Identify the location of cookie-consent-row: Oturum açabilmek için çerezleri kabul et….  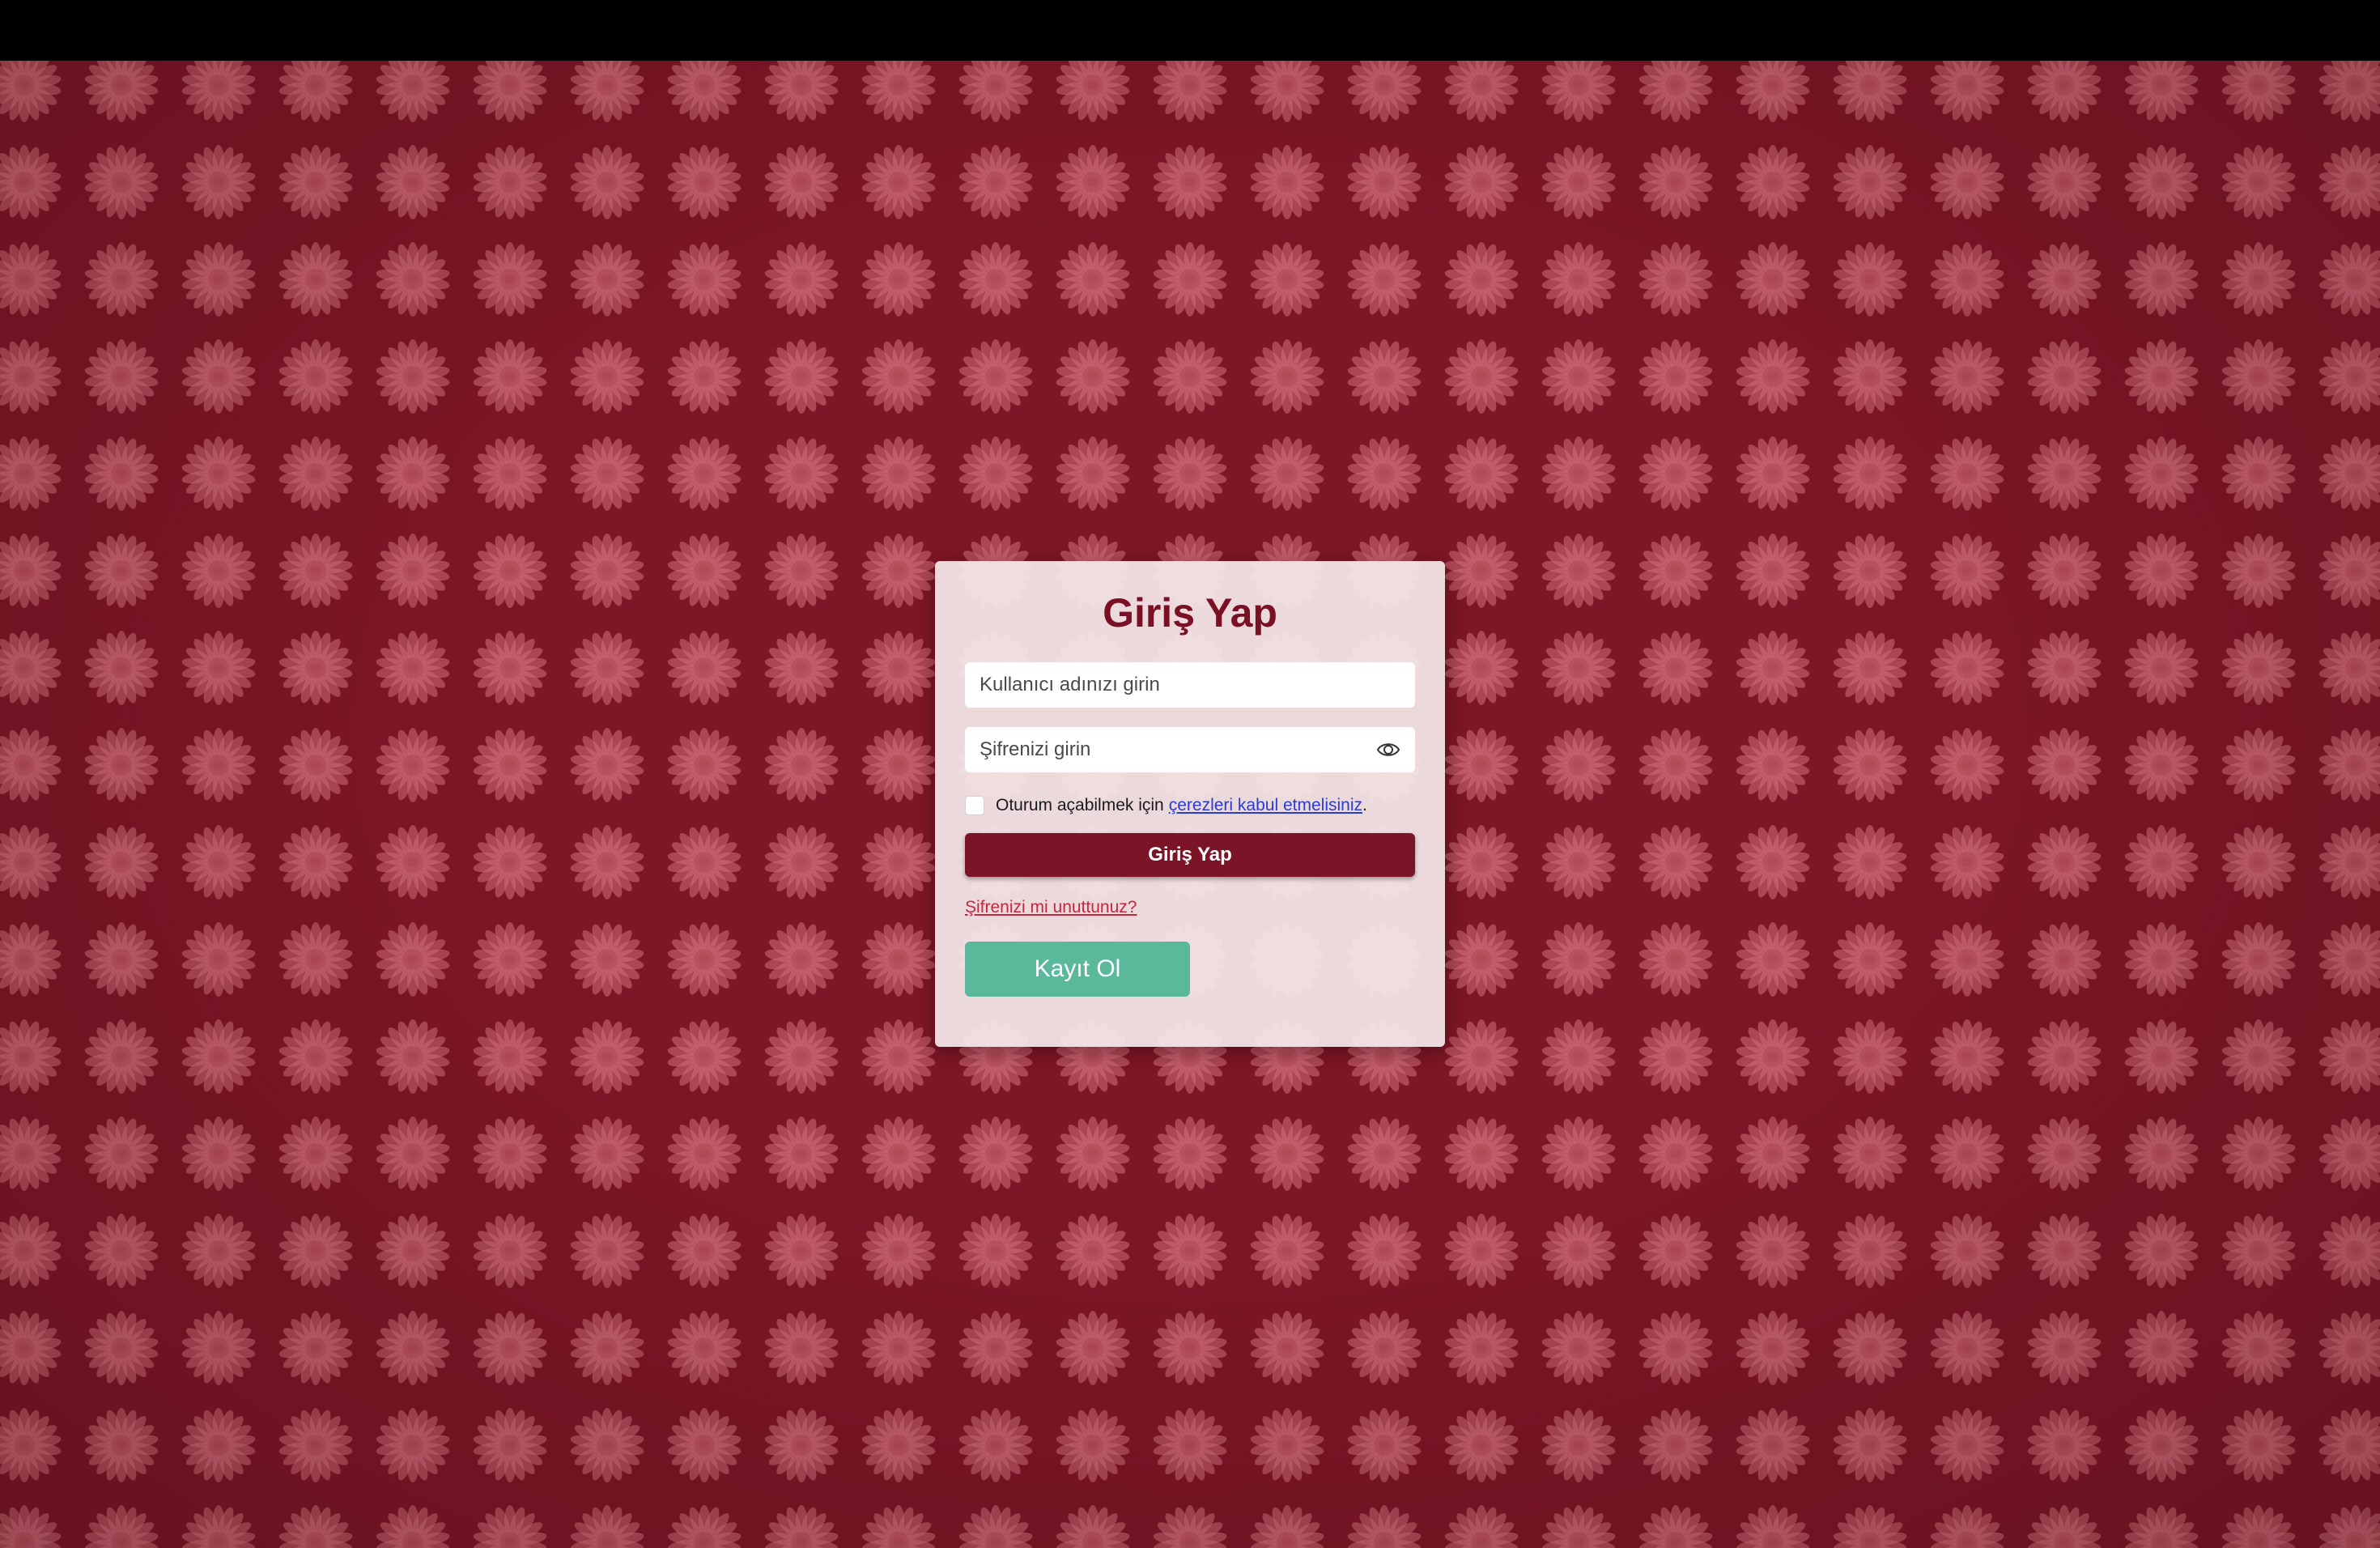
(1192, 805).